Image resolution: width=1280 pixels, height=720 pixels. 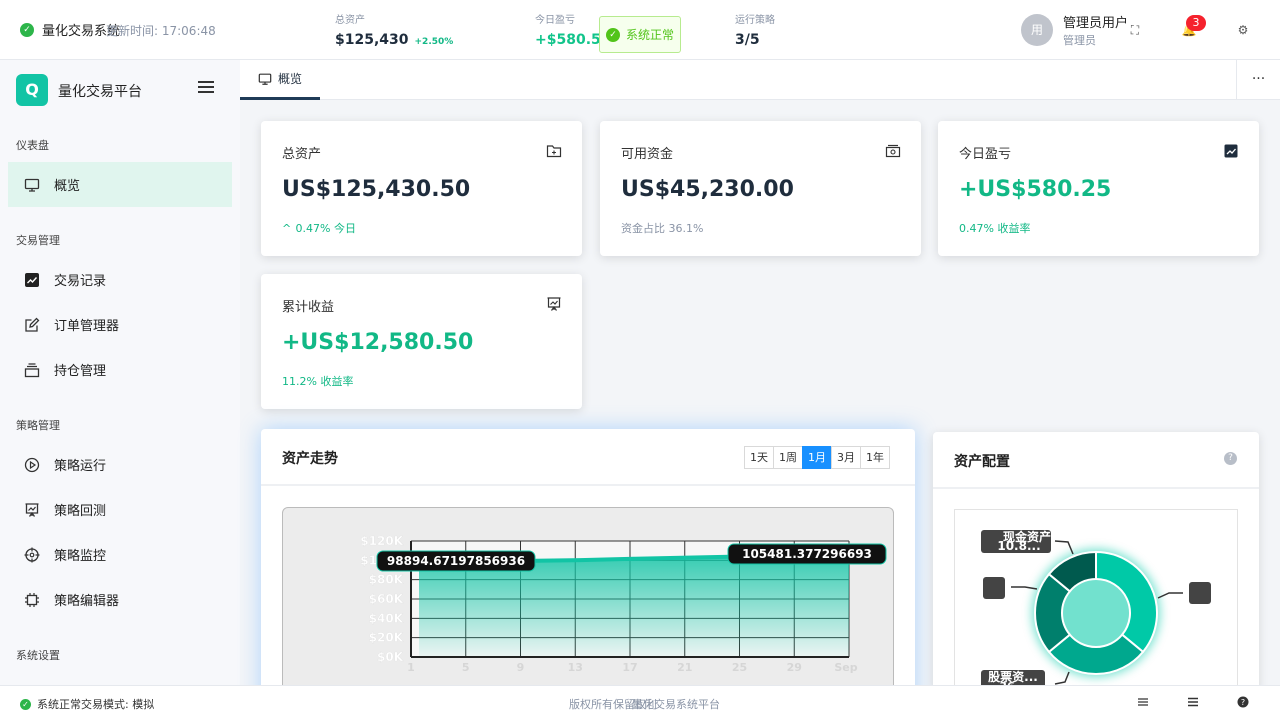 What do you see at coordinates (662, 228) in the screenshot?
I see `card-sub: 资金占比 36.1%` at bounding box center [662, 228].